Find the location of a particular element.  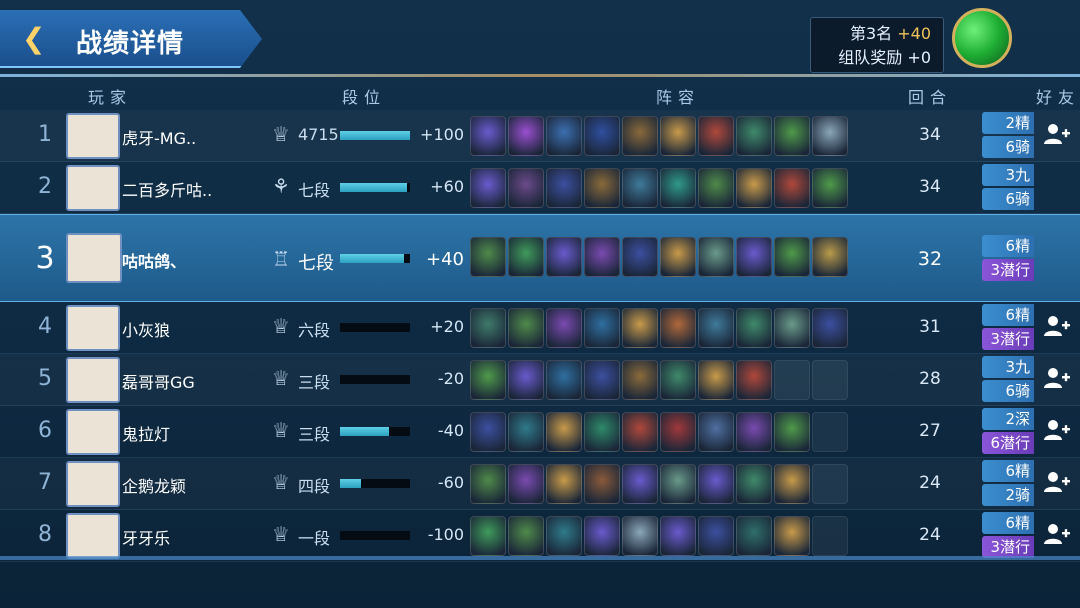

table-row: 6 鬼拉灯 ♕ 三段 -40 27 2深 6潜行 is located at coordinates (540, 432).